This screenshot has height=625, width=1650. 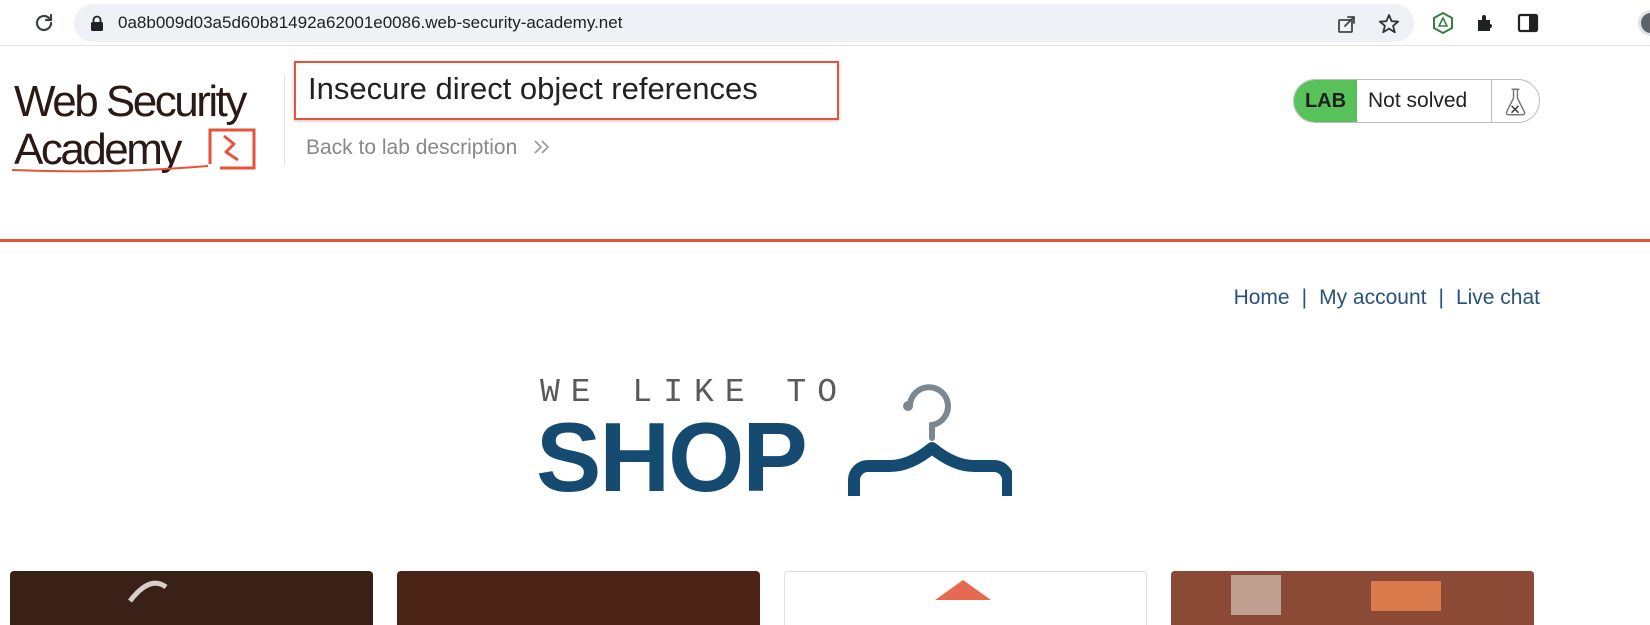 What do you see at coordinates (284, 120) in the screenshot?
I see `header-divider` at bounding box center [284, 120].